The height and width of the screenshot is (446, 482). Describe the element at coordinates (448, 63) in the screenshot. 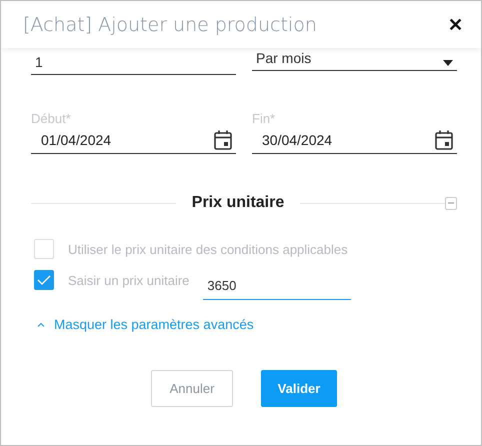

I see `caret-icon` at that location.